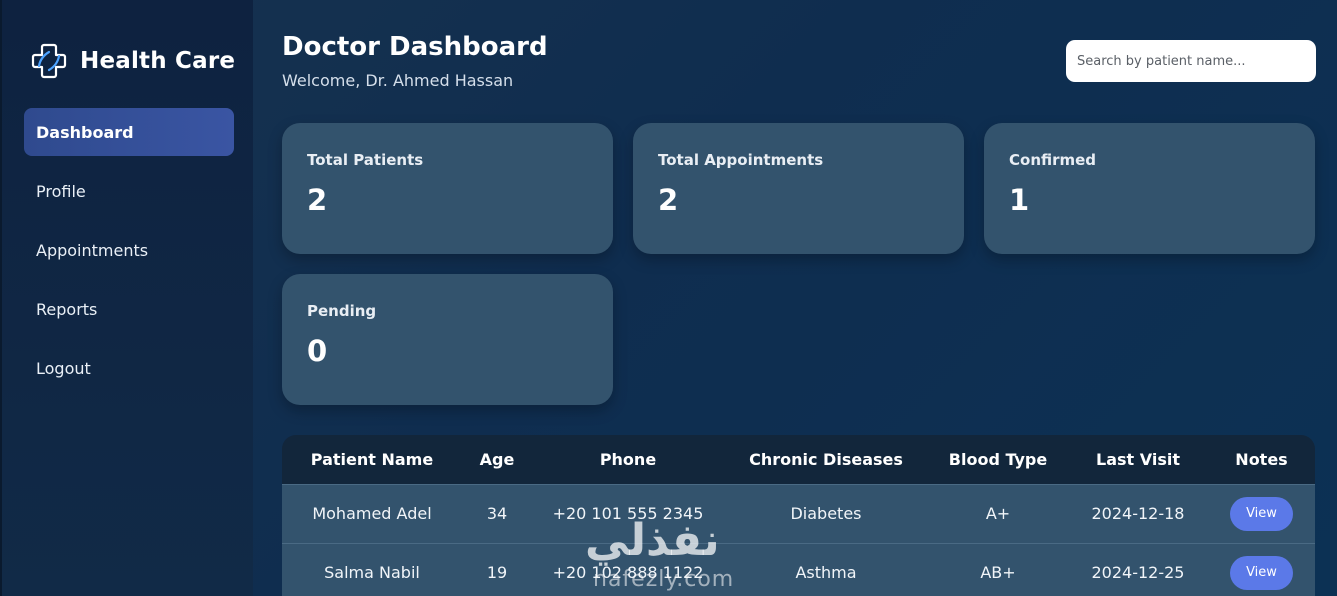 The height and width of the screenshot is (596, 1337). I want to click on stat-label: Total Patients, so click(365, 160).